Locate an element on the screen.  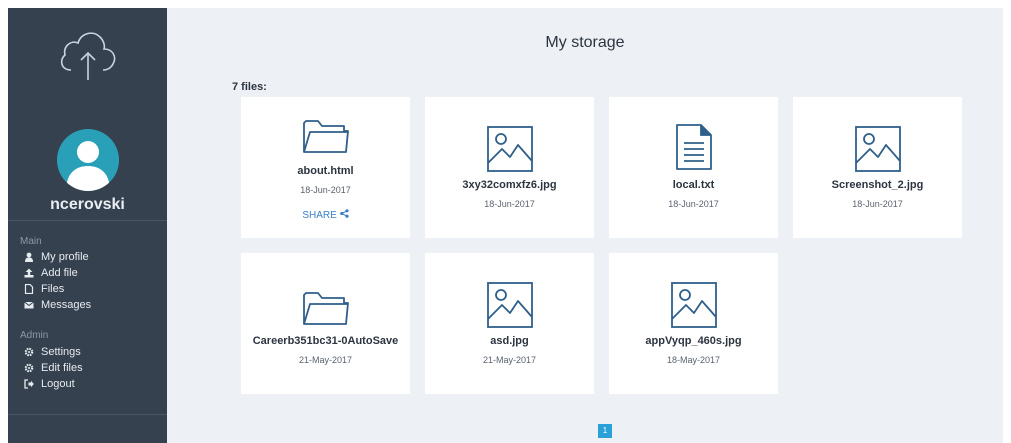
file-name: local.txt is located at coordinates (693, 185).